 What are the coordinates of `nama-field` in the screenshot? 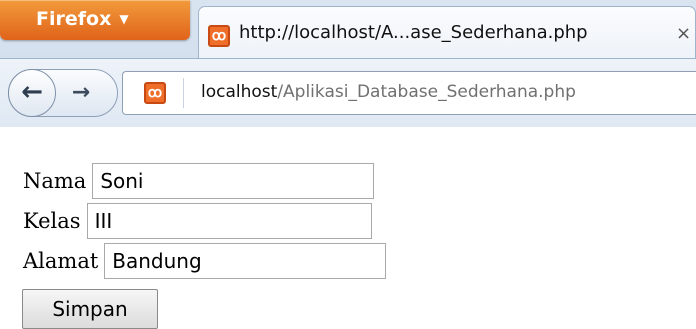 It's located at (233, 181).